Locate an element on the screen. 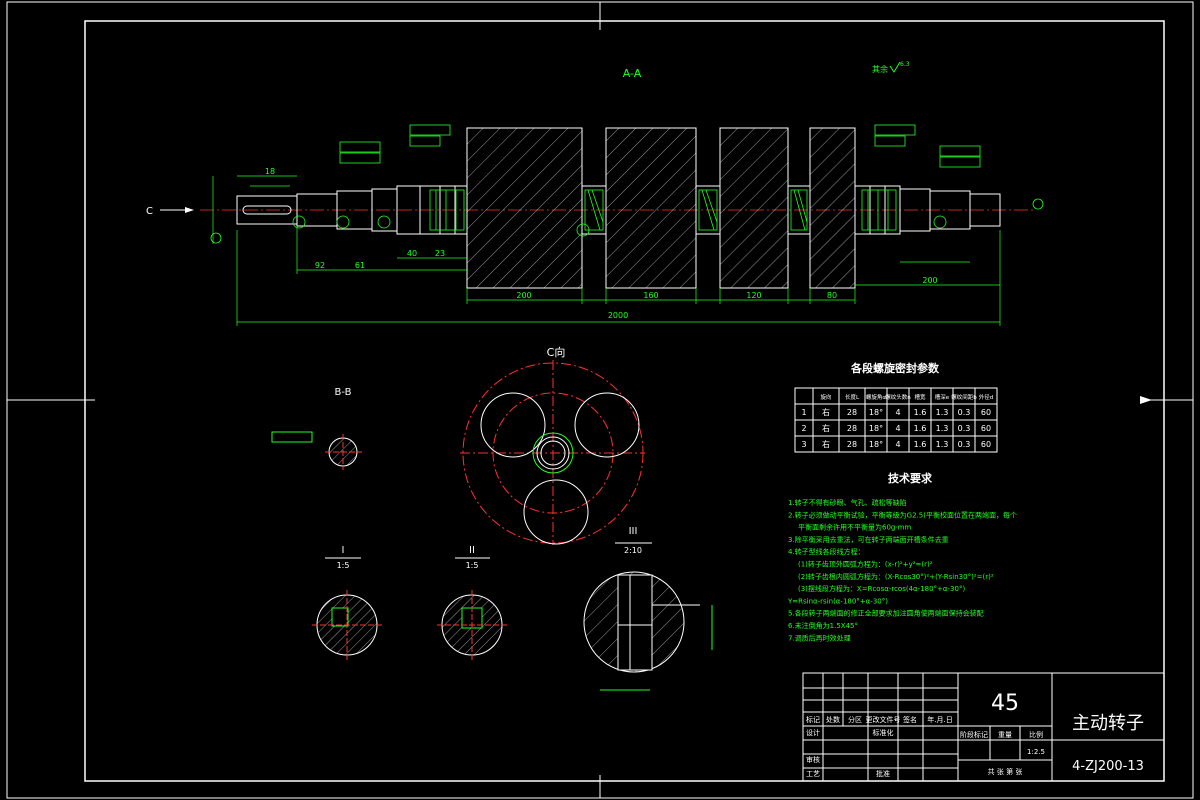 The width and height of the screenshot is (1200, 800). table-cell: 2 is located at coordinates (803, 428).